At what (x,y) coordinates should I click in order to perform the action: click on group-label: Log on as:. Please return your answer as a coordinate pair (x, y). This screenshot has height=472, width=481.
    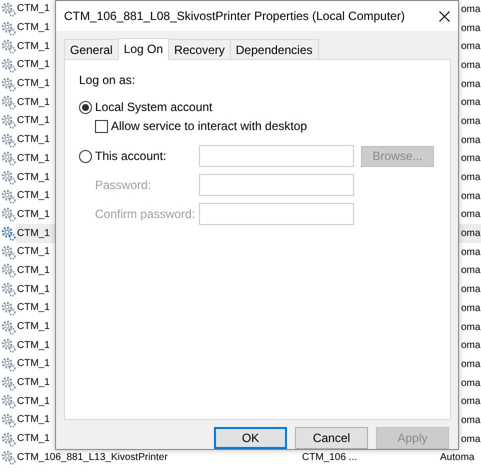
    Looking at the image, I should click on (107, 80).